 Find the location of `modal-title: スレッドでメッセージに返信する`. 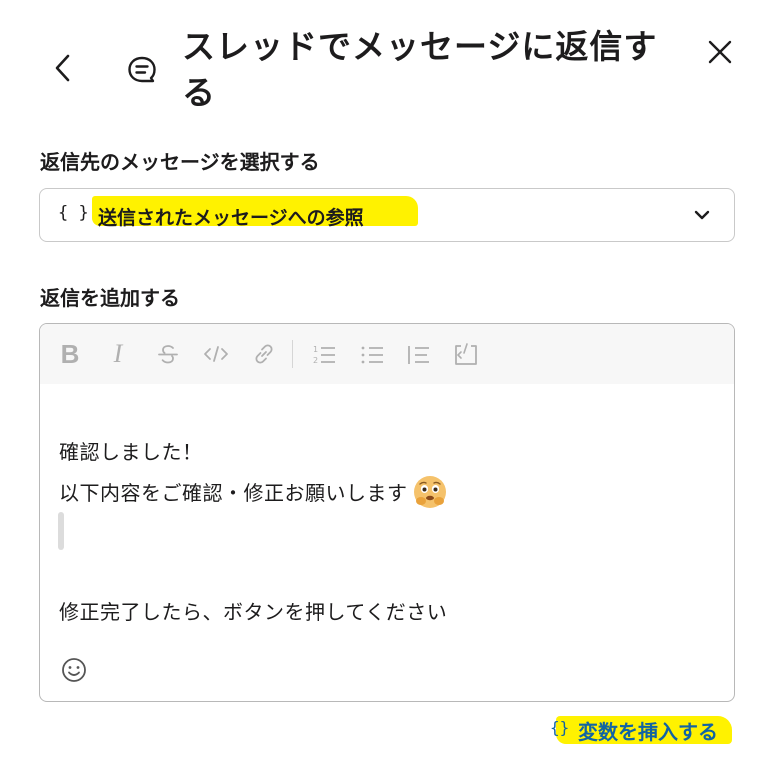

modal-title: スレッドでメッセージに返信する is located at coordinates (420, 69).